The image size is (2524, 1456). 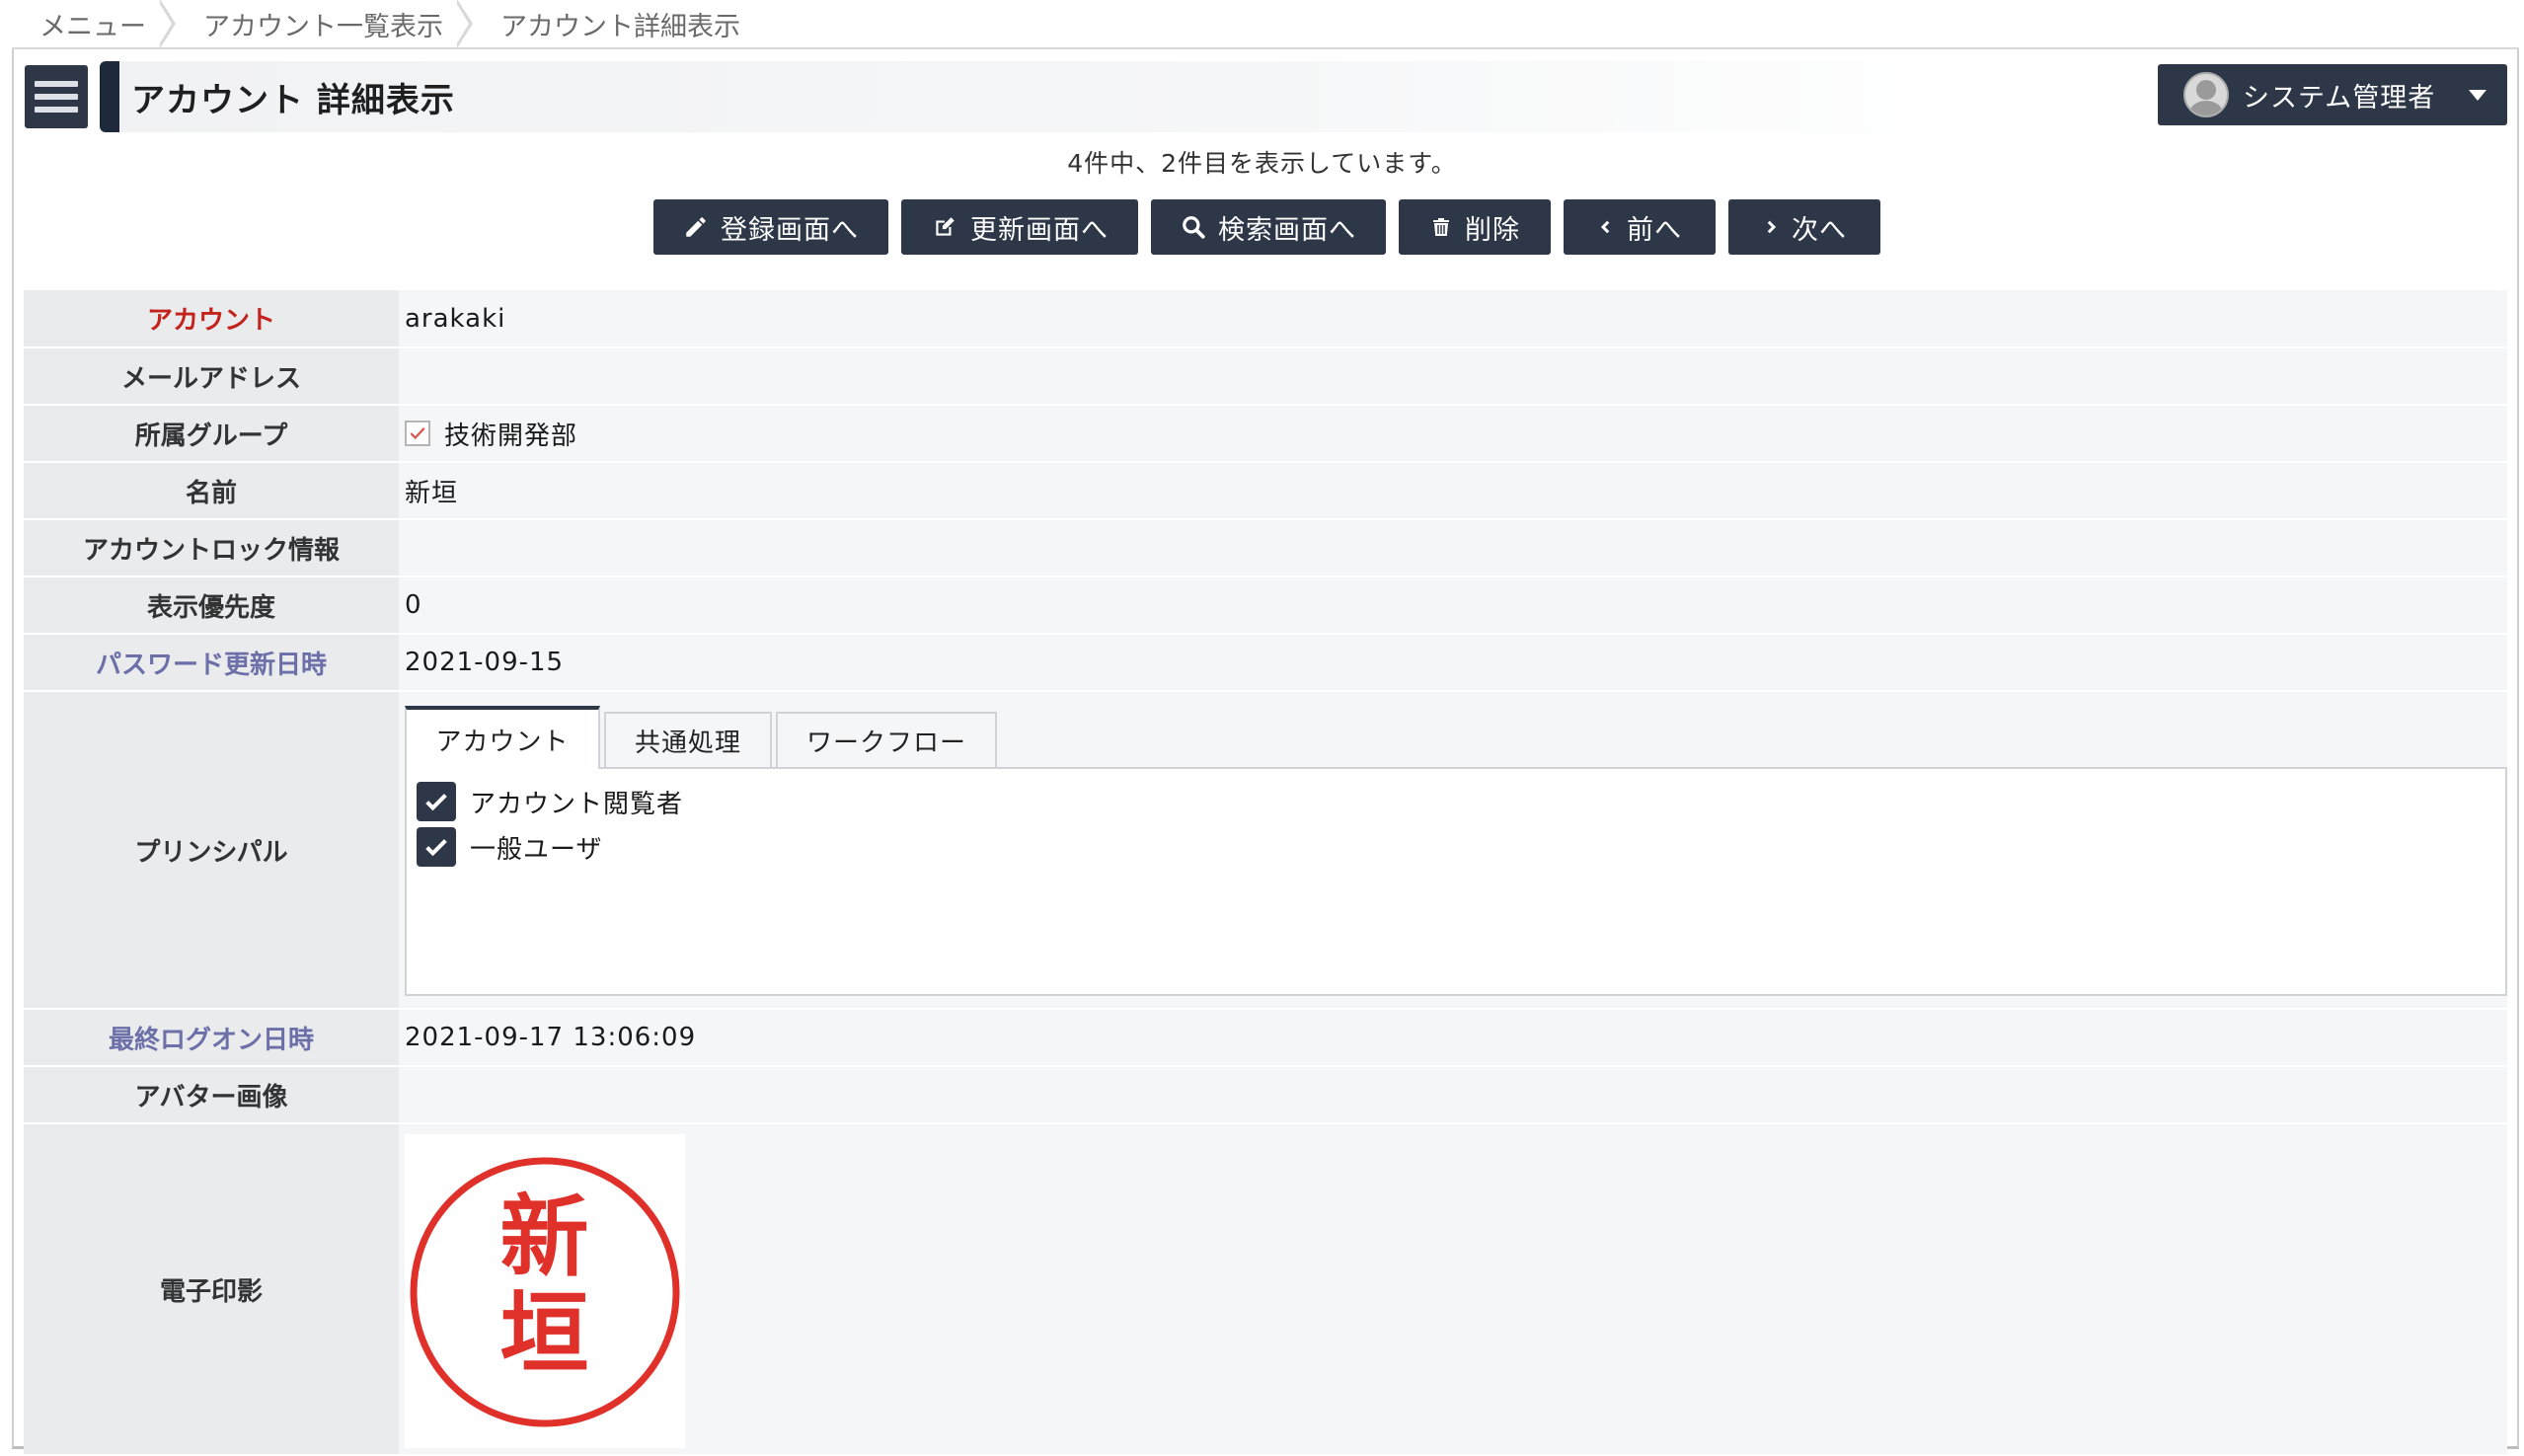 I want to click on edit-square-icon, so click(x=946, y=226).